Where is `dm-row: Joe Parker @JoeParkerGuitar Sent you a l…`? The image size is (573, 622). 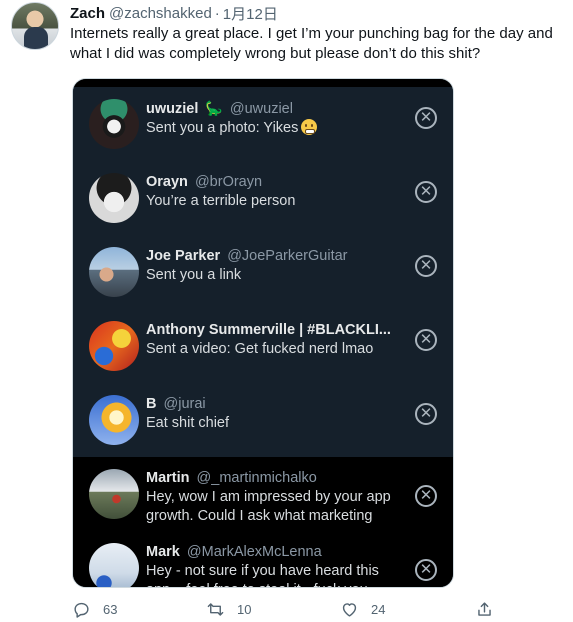
dm-row: Joe Parker @JoeParkerGuitar Sent you a l… is located at coordinates (263, 272).